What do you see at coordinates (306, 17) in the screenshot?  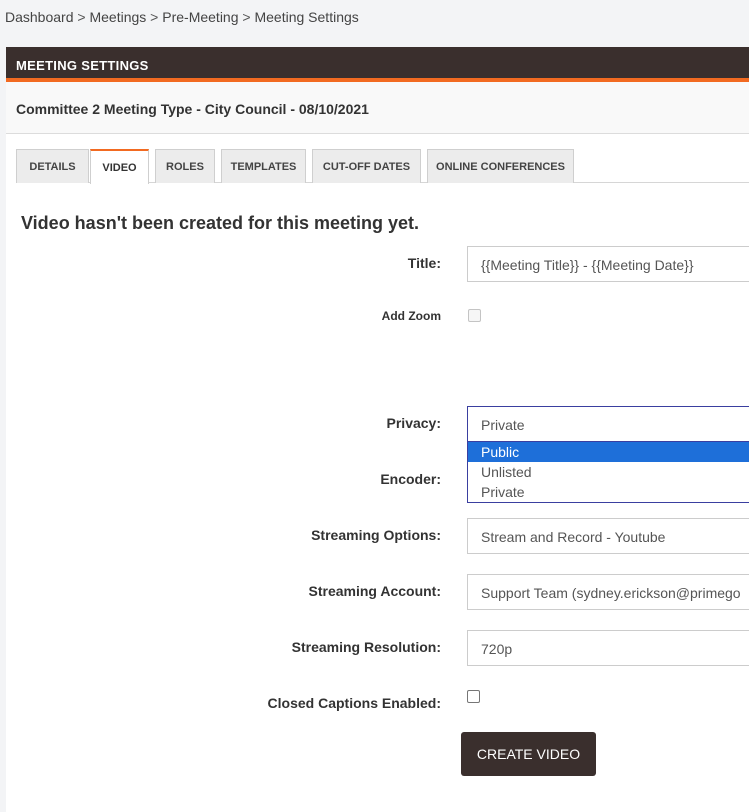 I see `breadcrumb-meeting-settings: Meeting Settings` at bounding box center [306, 17].